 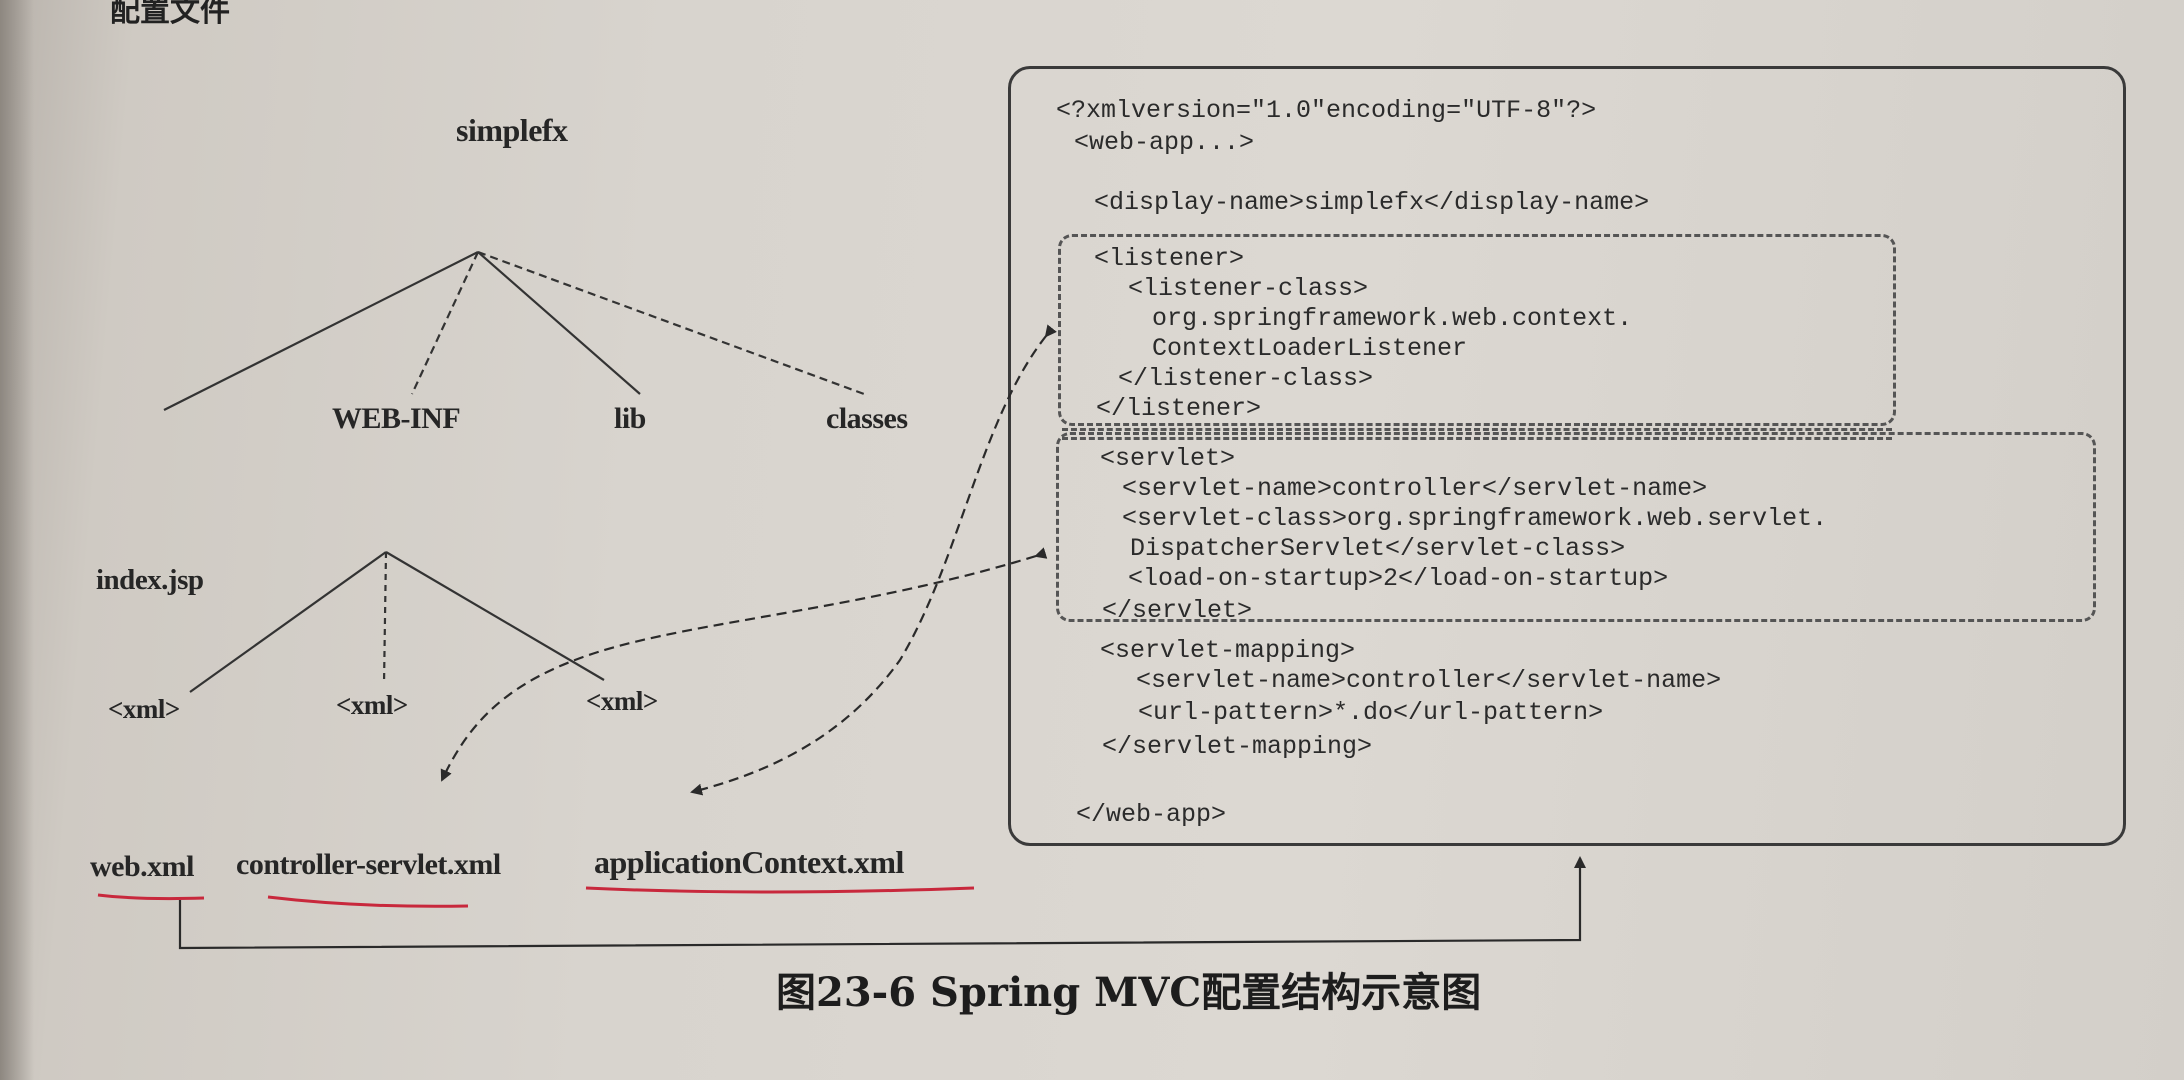 What do you see at coordinates (368, 901) in the screenshot?
I see `underline-controller-servlet-xml` at bounding box center [368, 901].